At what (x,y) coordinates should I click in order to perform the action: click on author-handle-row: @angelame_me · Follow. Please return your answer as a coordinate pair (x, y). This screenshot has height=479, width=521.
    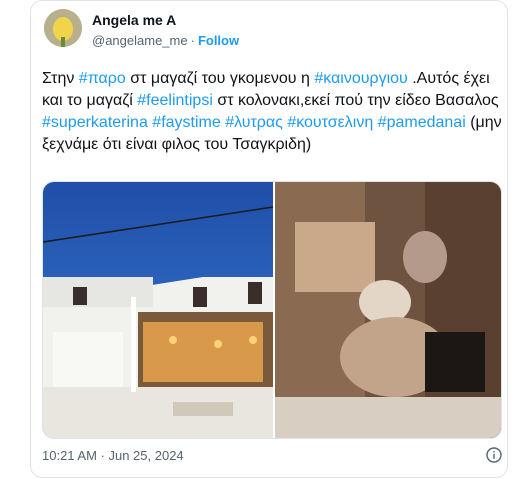
    Looking at the image, I should click on (165, 40).